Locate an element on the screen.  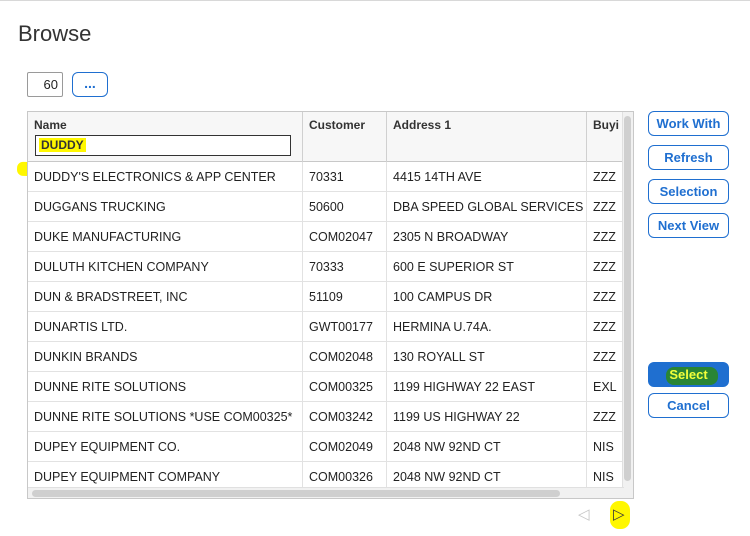
triangle-left-icon: ◁ is located at coordinates (584, 514).